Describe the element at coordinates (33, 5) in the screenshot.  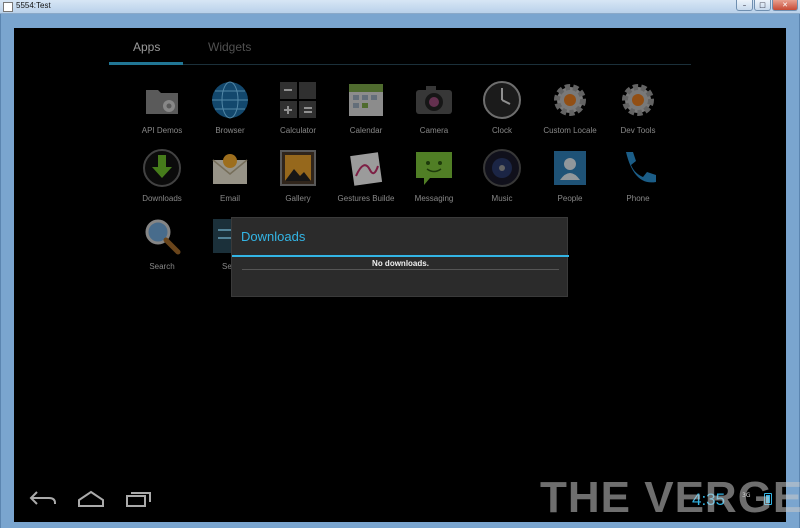
I see `window-title: 5554:Test` at that location.